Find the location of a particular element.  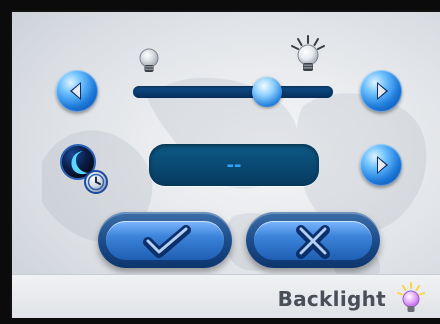

title-bar: Backlight is located at coordinates (226, 296).